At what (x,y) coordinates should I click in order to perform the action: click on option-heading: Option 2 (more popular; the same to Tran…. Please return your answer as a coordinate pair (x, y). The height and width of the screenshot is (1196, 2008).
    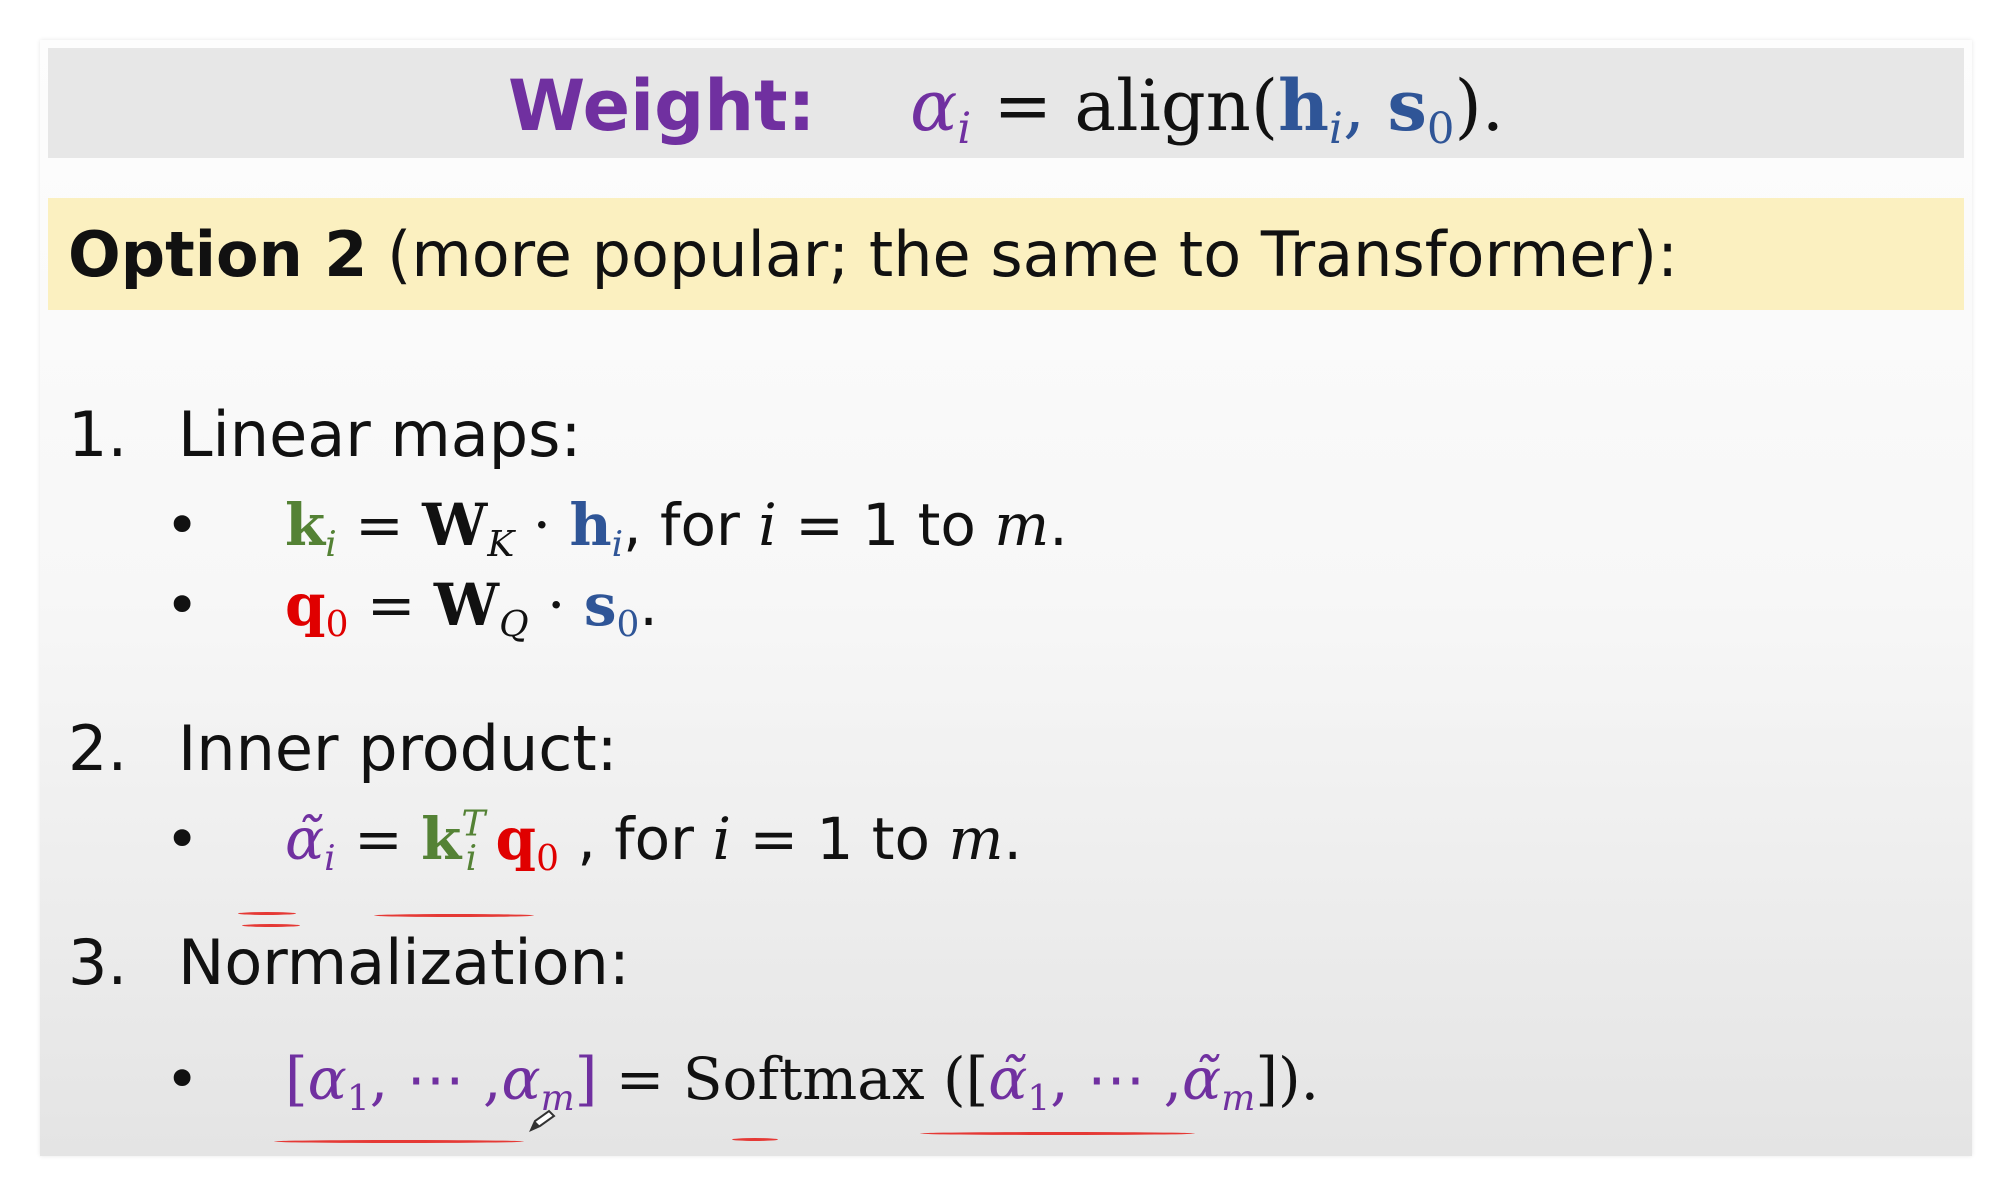
    Looking at the image, I should click on (873, 255).